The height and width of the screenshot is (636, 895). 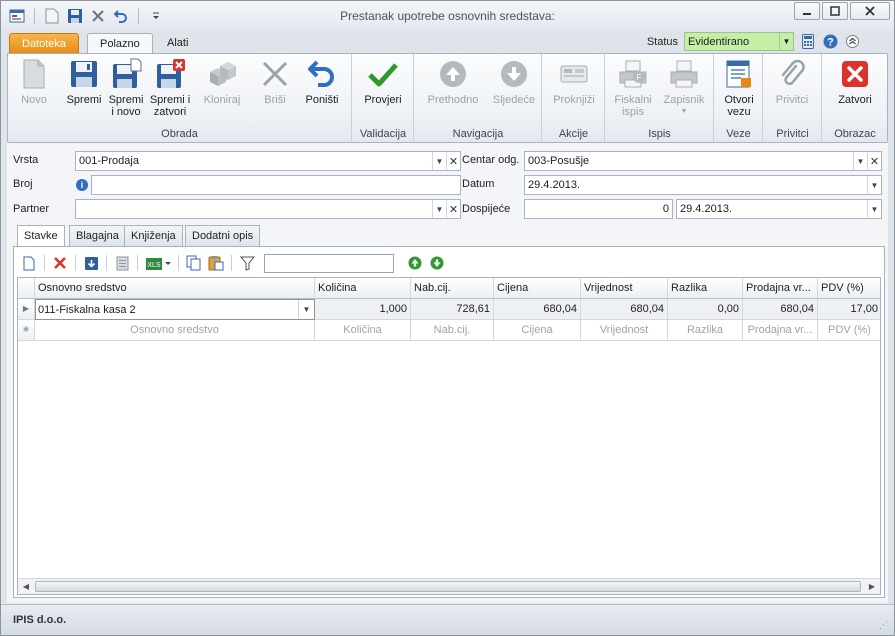 What do you see at coordinates (852, 42) in the screenshot?
I see `collapse-ribbon-icon` at bounding box center [852, 42].